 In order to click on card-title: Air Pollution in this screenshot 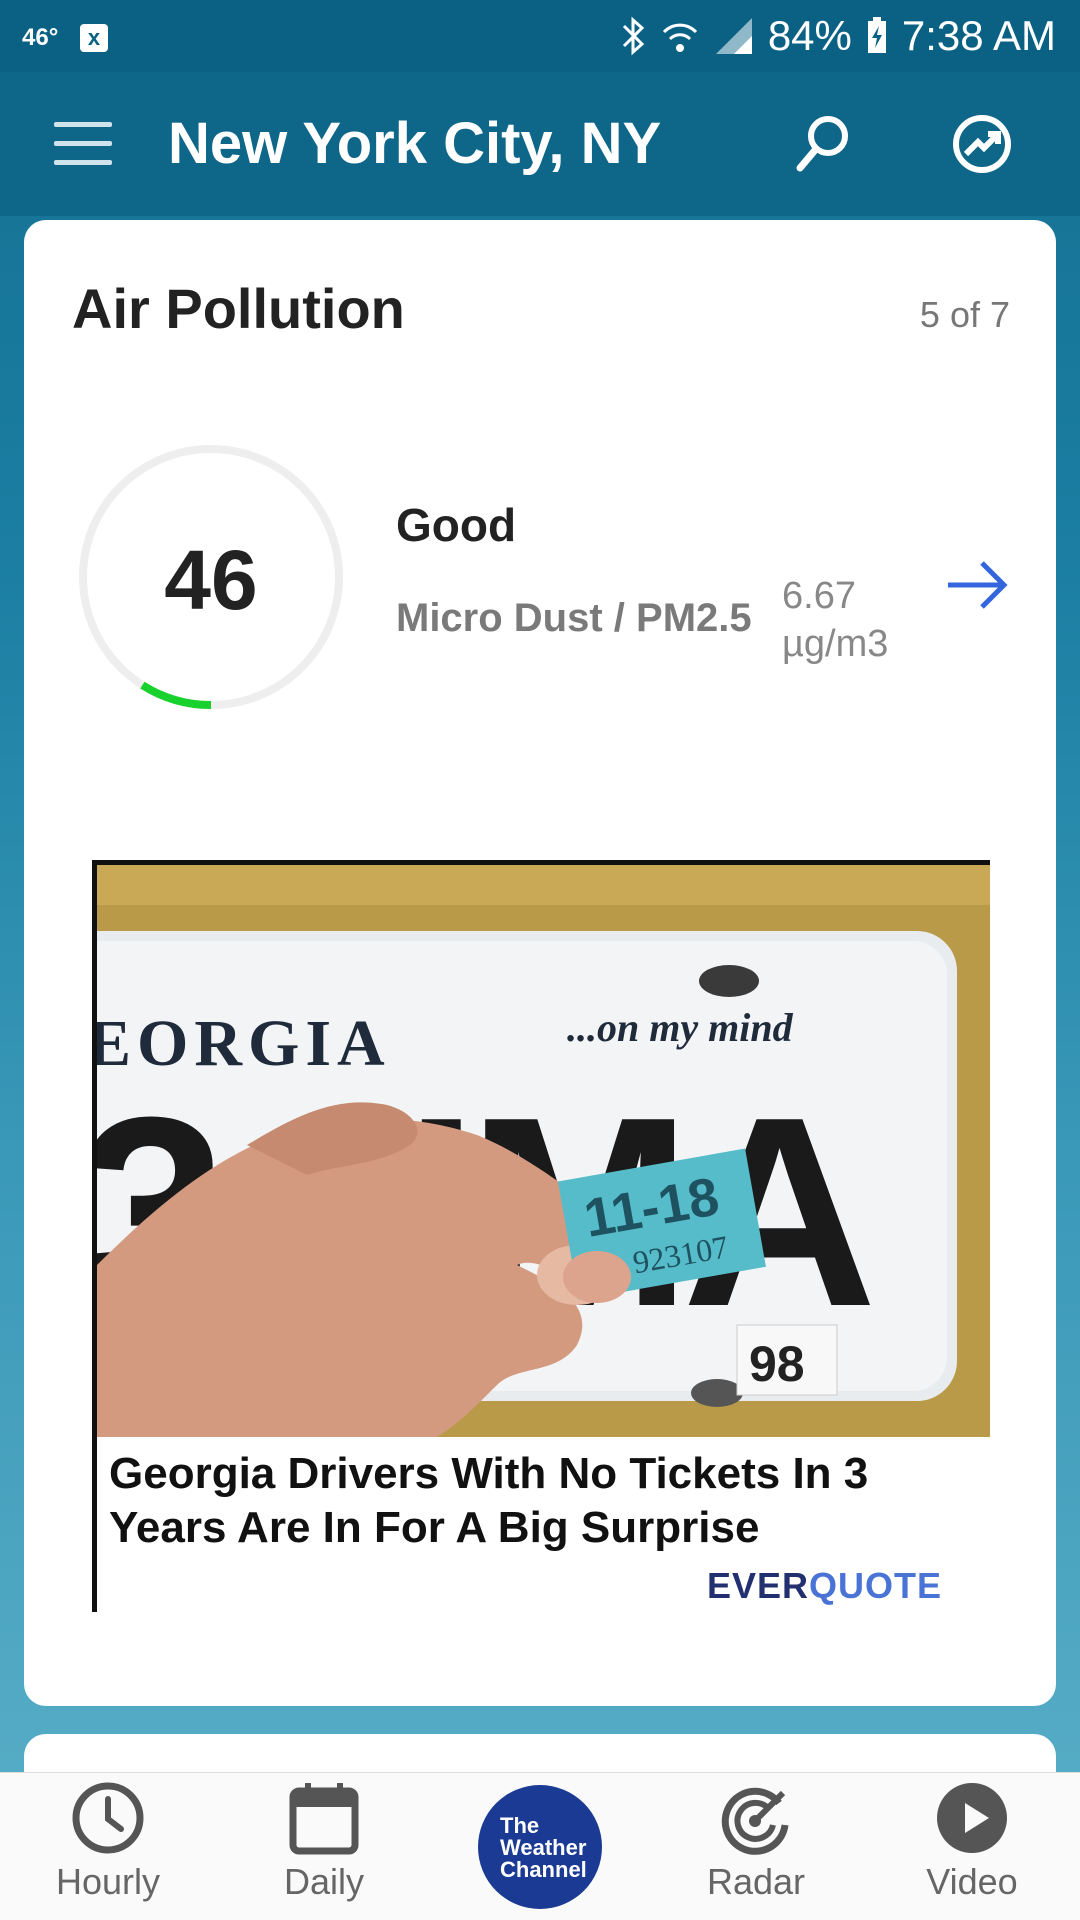, I will do `click(238, 308)`.